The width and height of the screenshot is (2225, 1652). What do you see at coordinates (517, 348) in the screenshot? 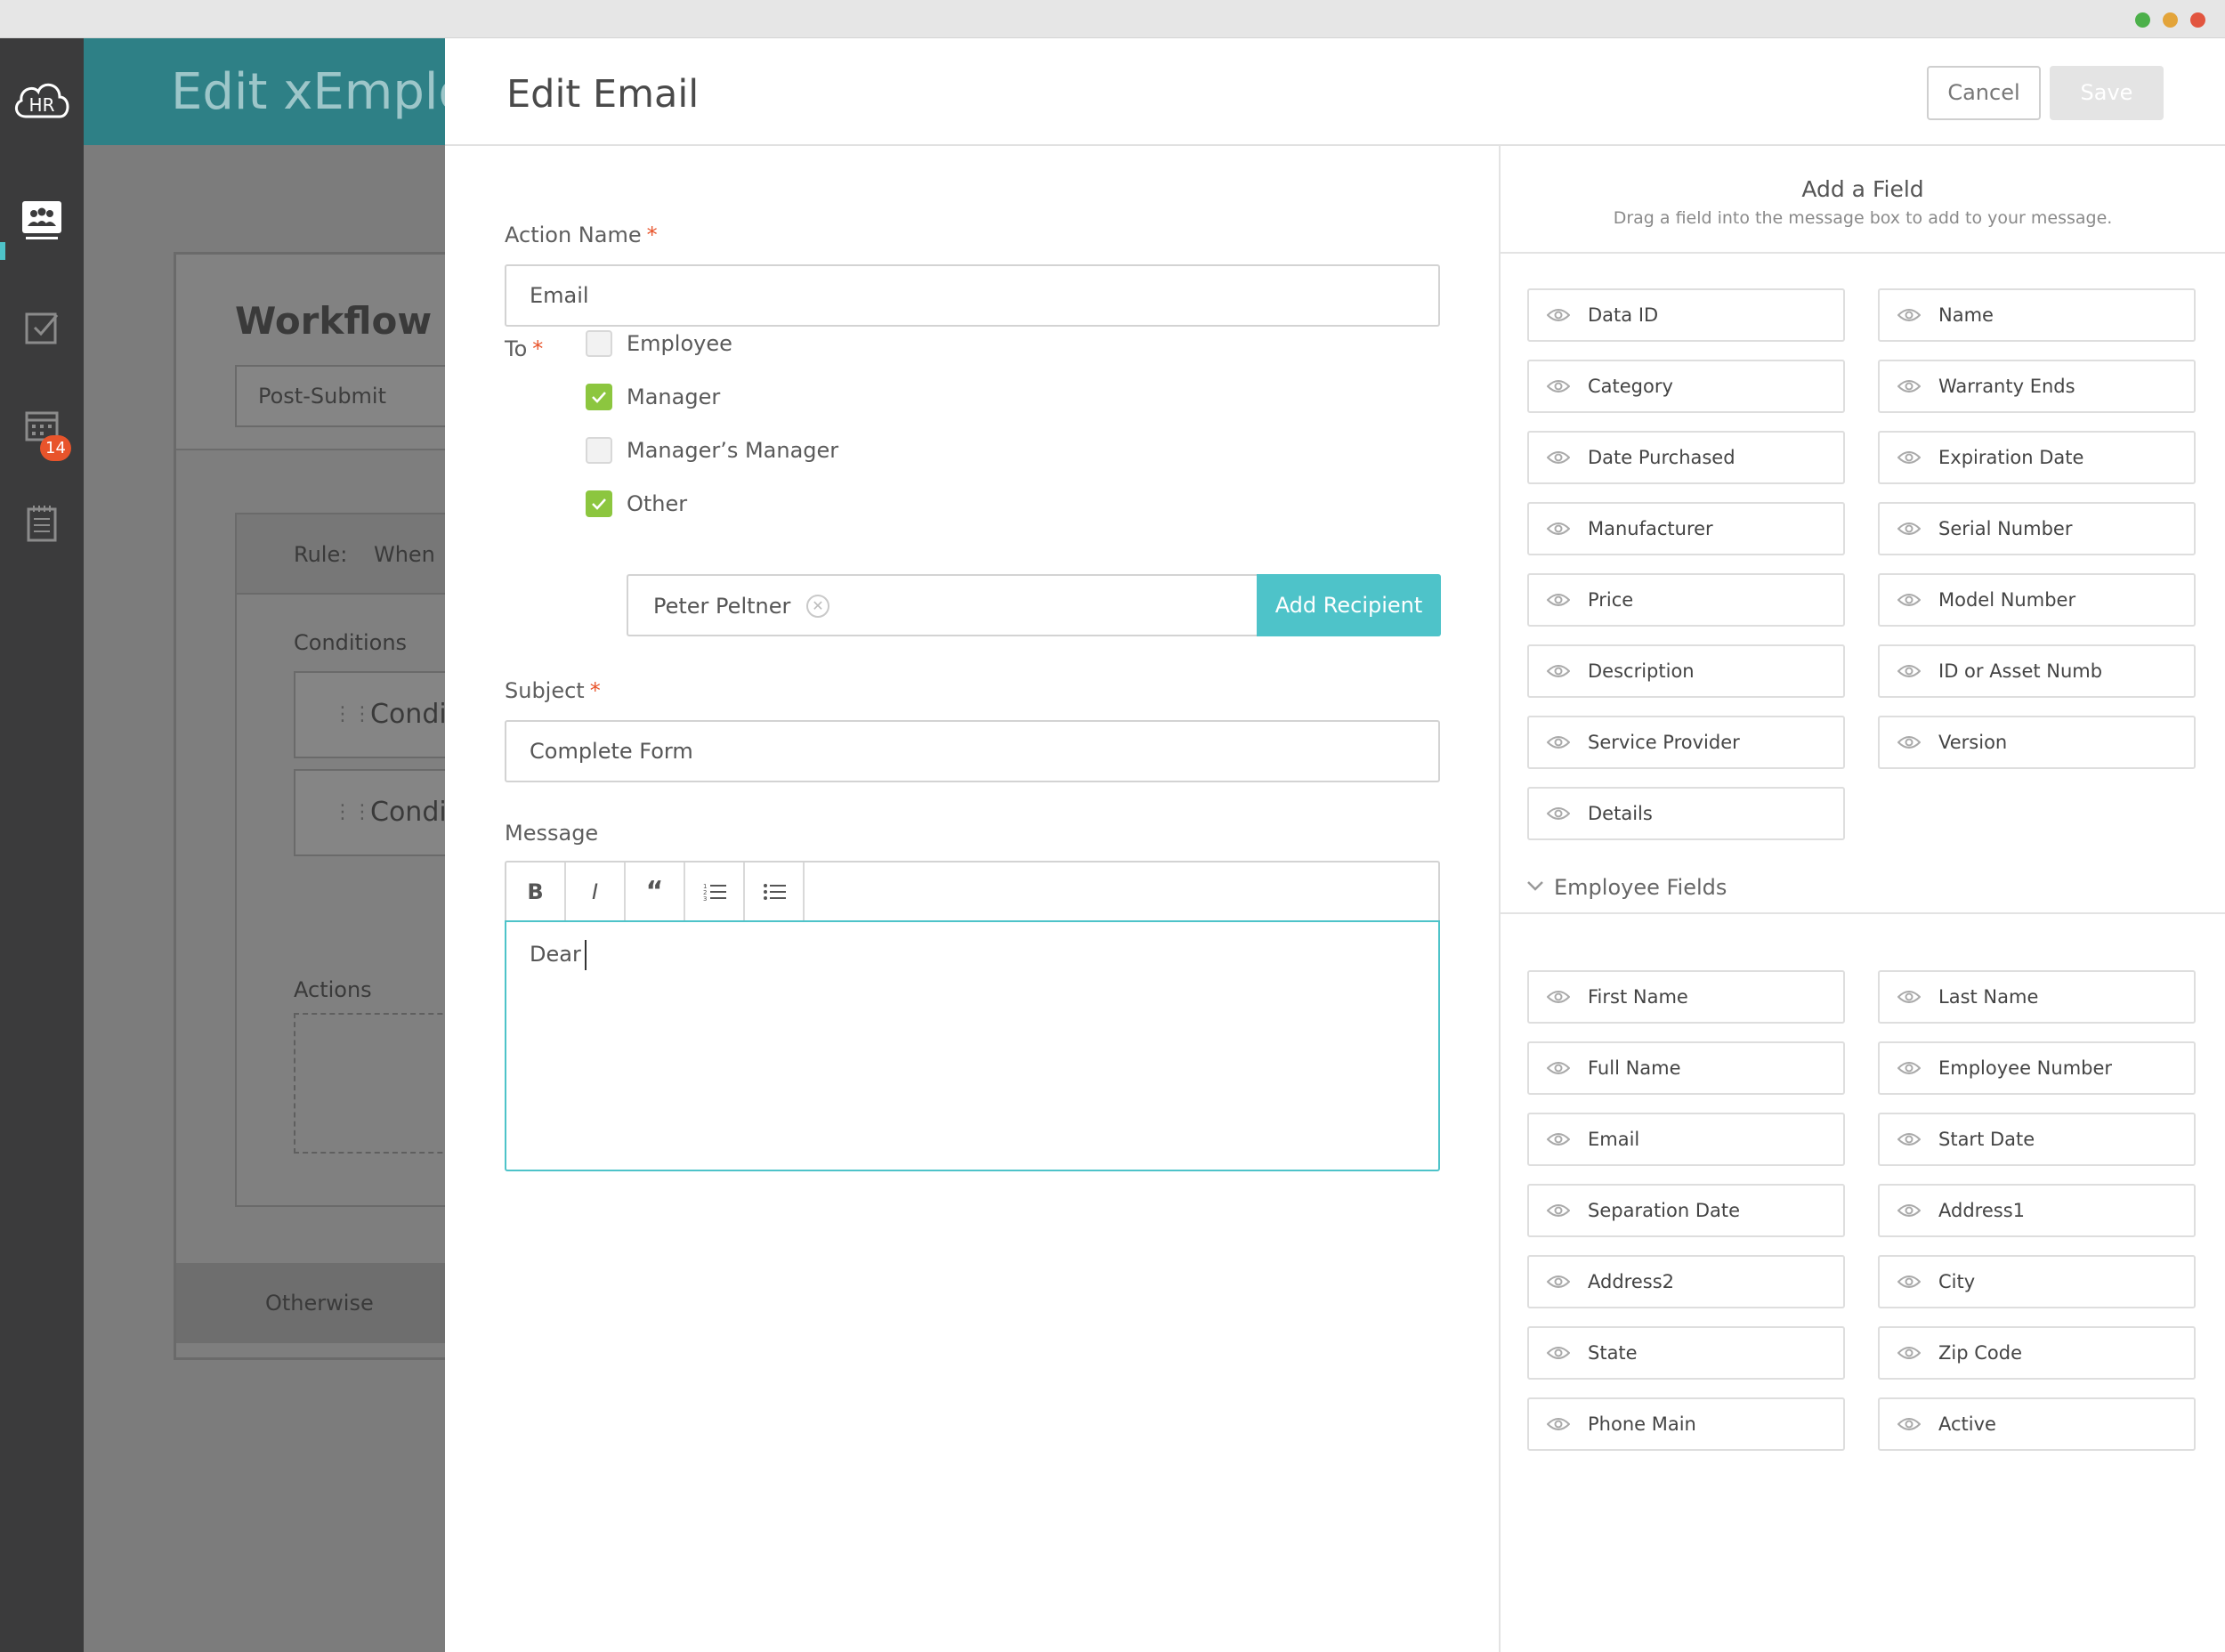
I see `to-label-text: To` at bounding box center [517, 348].